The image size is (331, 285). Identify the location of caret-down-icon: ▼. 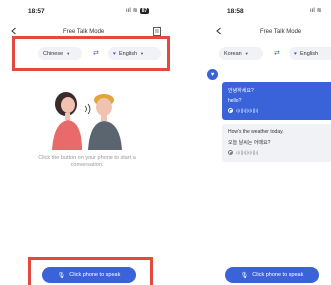
(246, 53).